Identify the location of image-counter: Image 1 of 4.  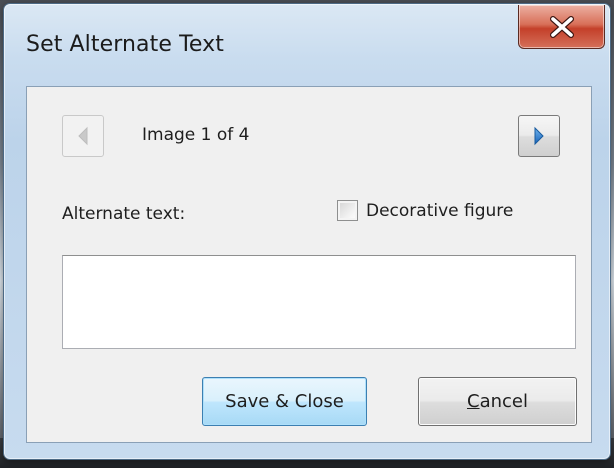
(196, 135).